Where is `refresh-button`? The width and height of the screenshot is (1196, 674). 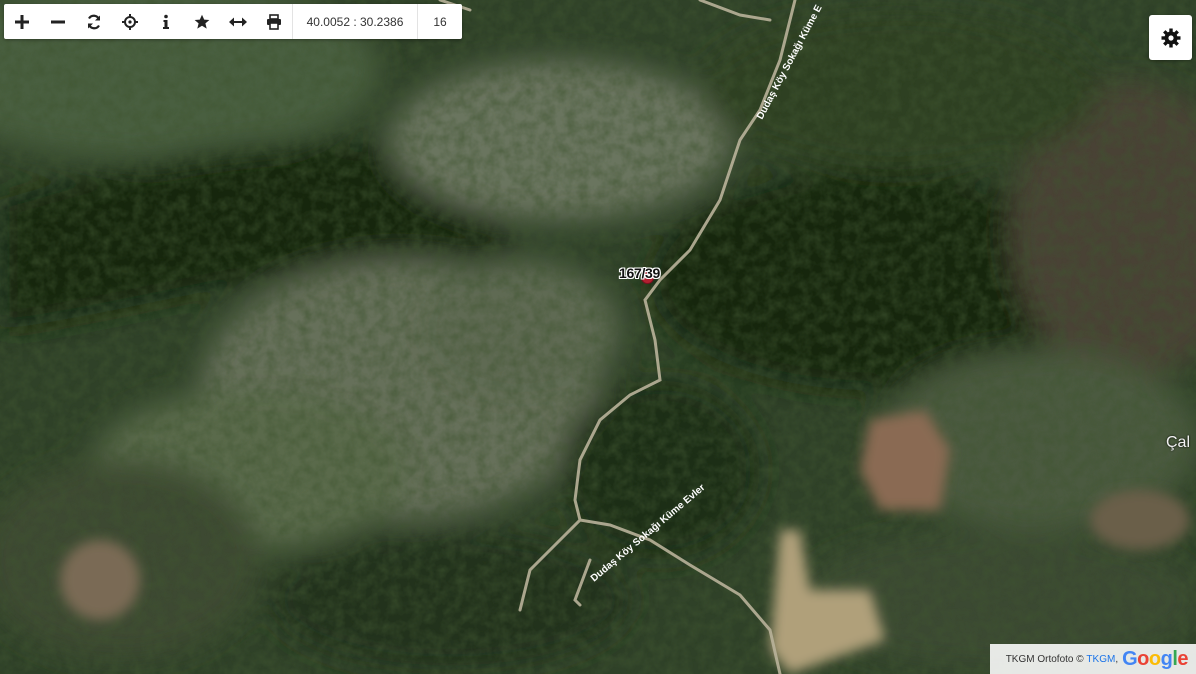
refresh-button is located at coordinates (94, 21).